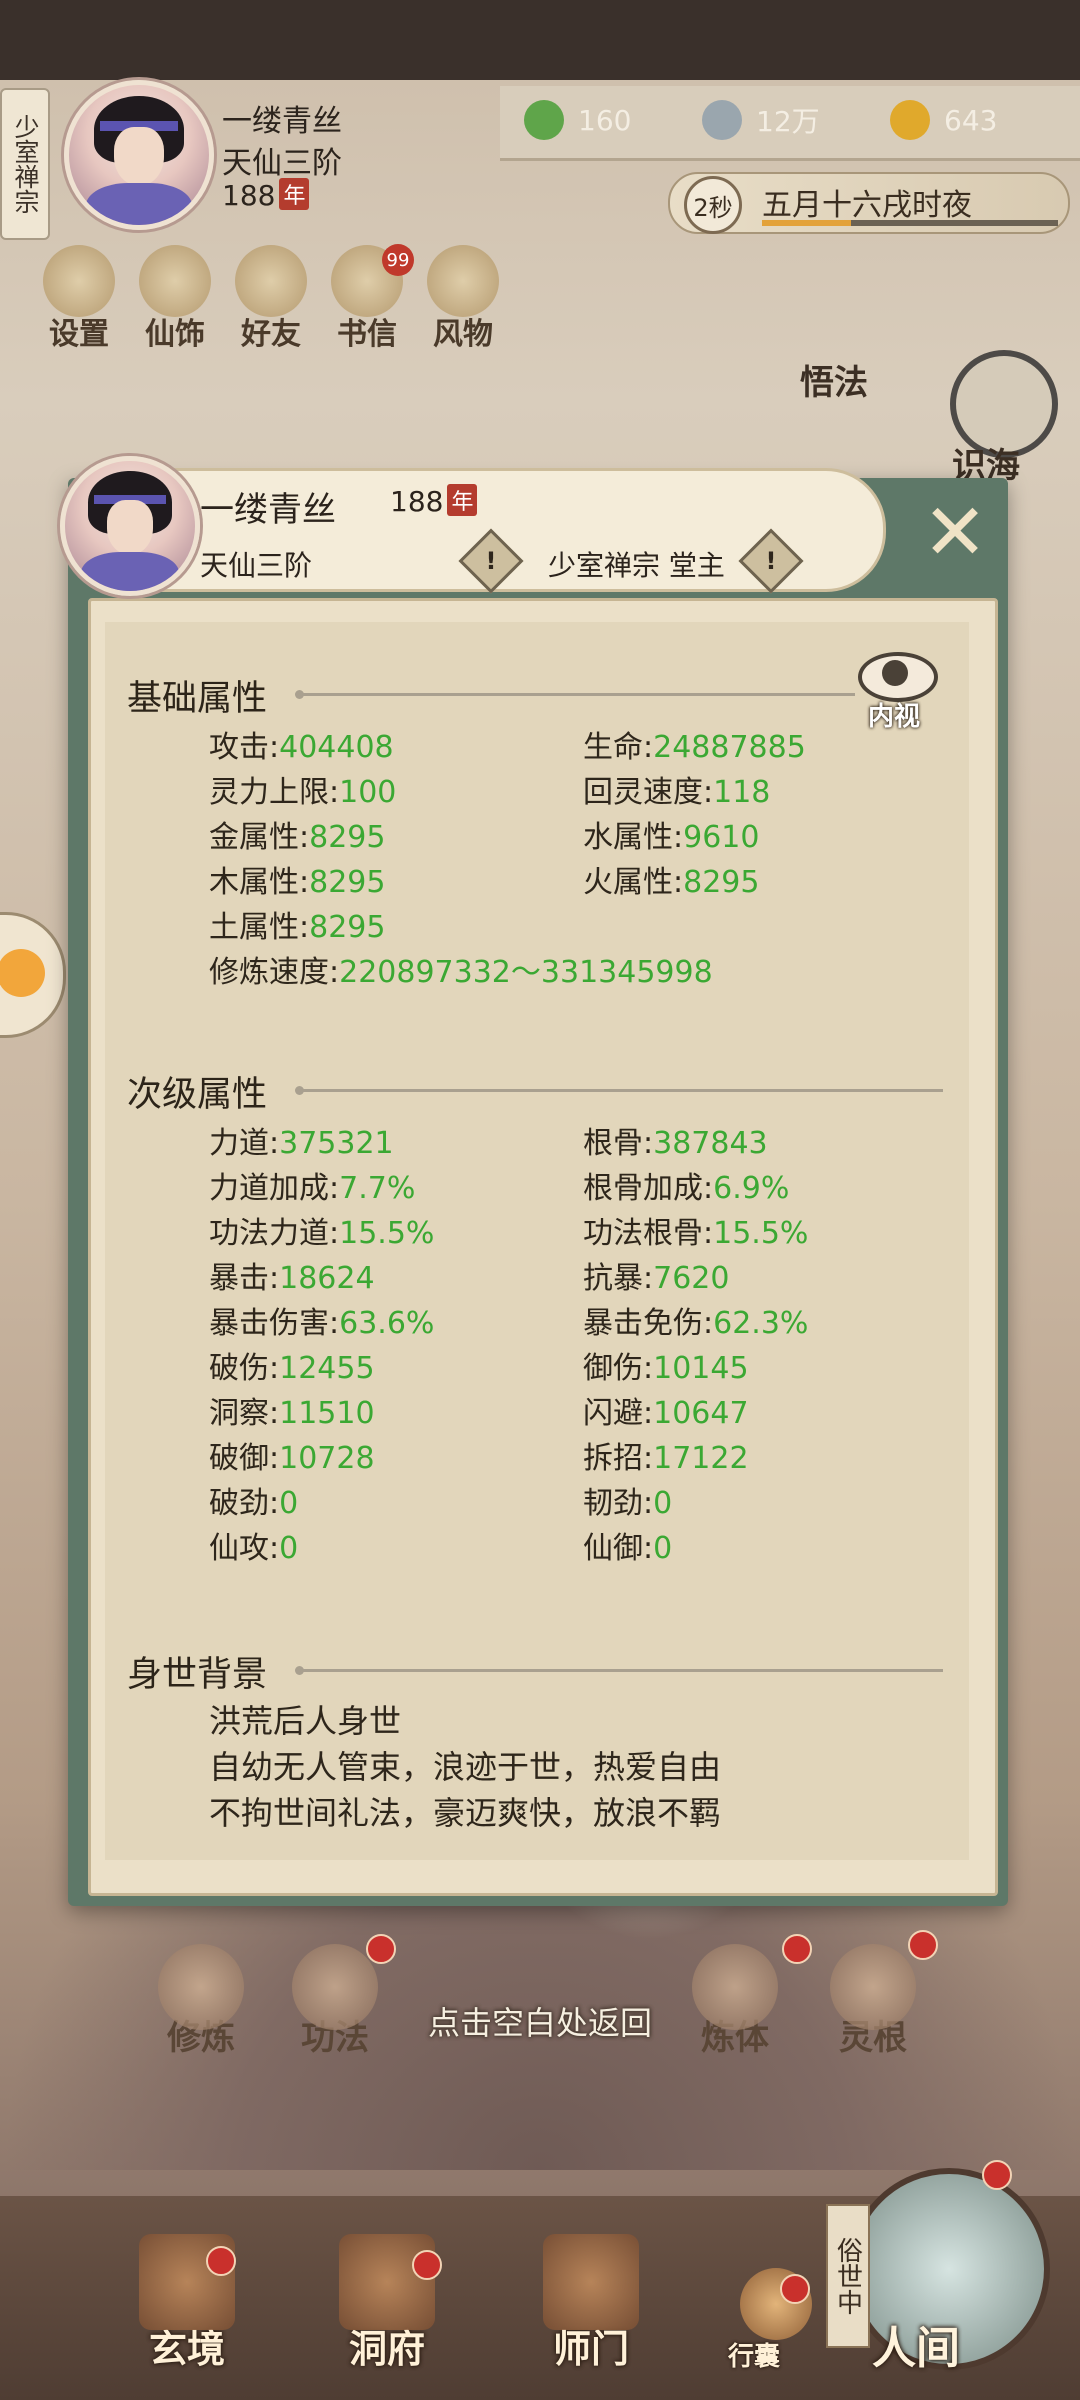 The width and height of the screenshot is (1080, 2400). I want to click on stat-insight: 洞察:11510, so click(292, 1413).